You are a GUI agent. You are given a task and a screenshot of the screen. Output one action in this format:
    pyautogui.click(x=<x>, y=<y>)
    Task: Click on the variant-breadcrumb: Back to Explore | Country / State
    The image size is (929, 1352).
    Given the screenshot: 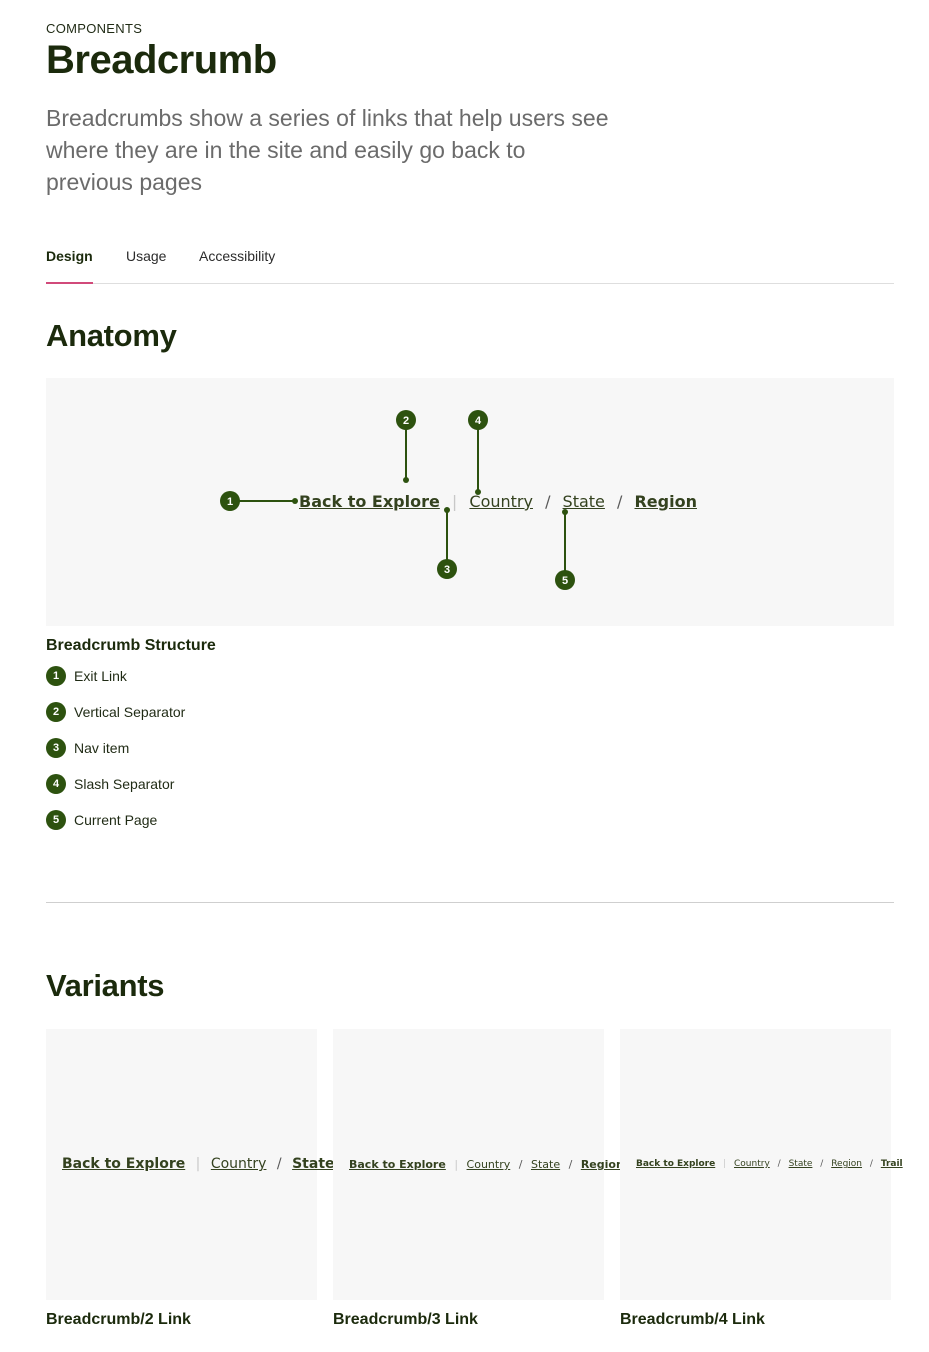 What is the action you would take?
    pyautogui.click(x=198, y=1164)
    